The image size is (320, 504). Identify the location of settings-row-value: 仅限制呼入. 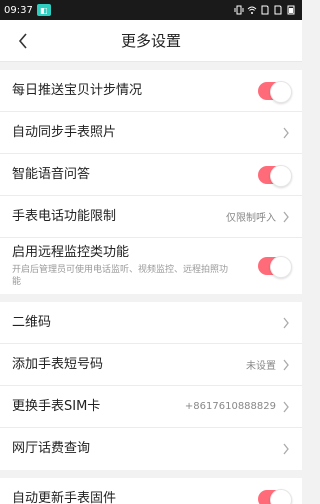
(251, 218).